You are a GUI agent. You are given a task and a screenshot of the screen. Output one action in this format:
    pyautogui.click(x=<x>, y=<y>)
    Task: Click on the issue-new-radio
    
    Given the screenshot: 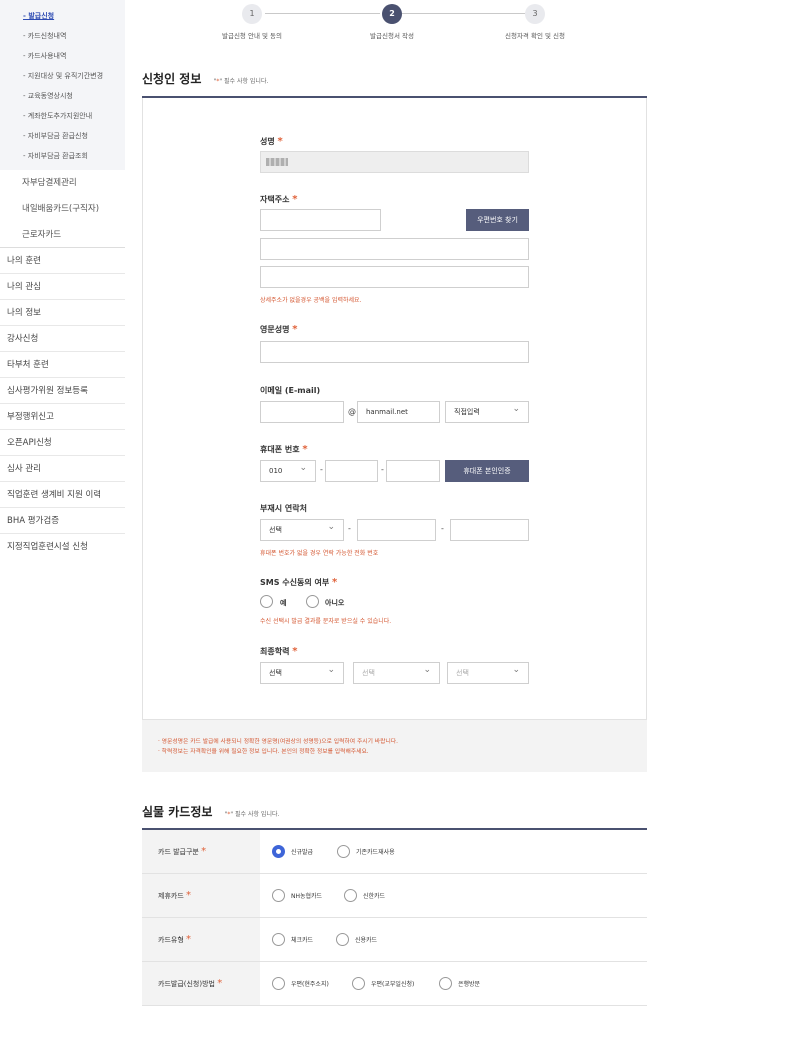 What is the action you would take?
    pyautogui.click(x=278, y=851)
    